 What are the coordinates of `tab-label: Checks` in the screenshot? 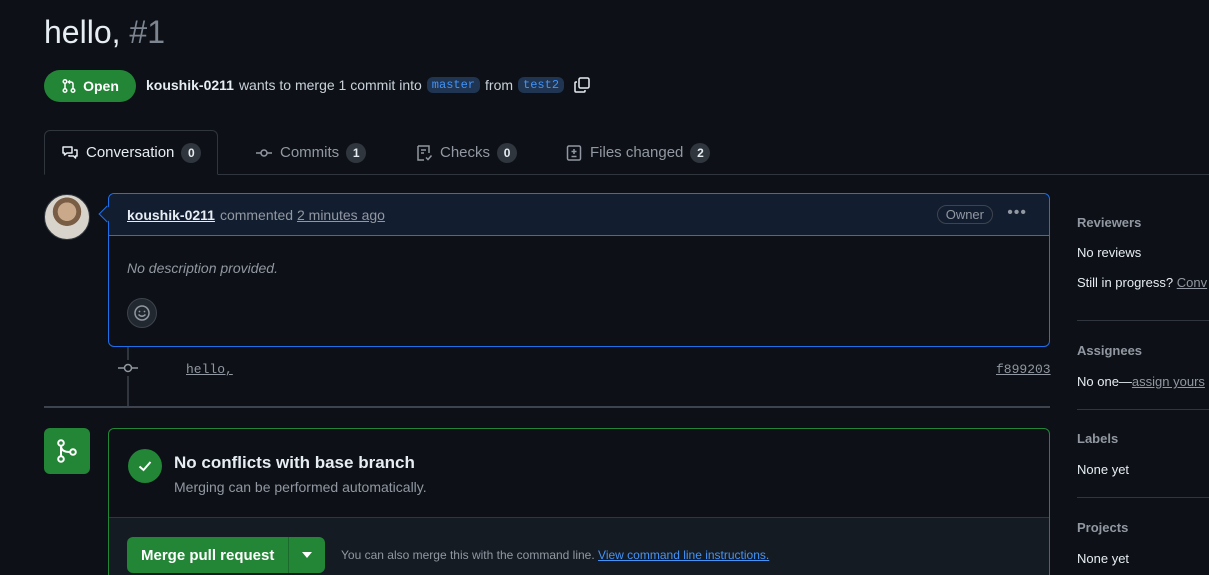 It's located at (465, 152).